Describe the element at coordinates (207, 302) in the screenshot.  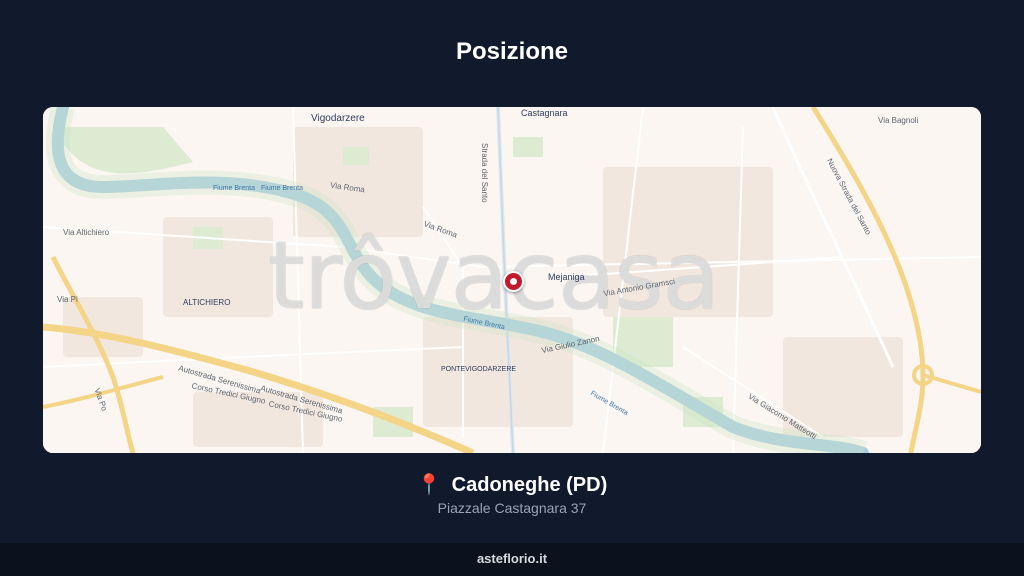
I see `map-label-altichiero: ALTICHIERO` at that location.